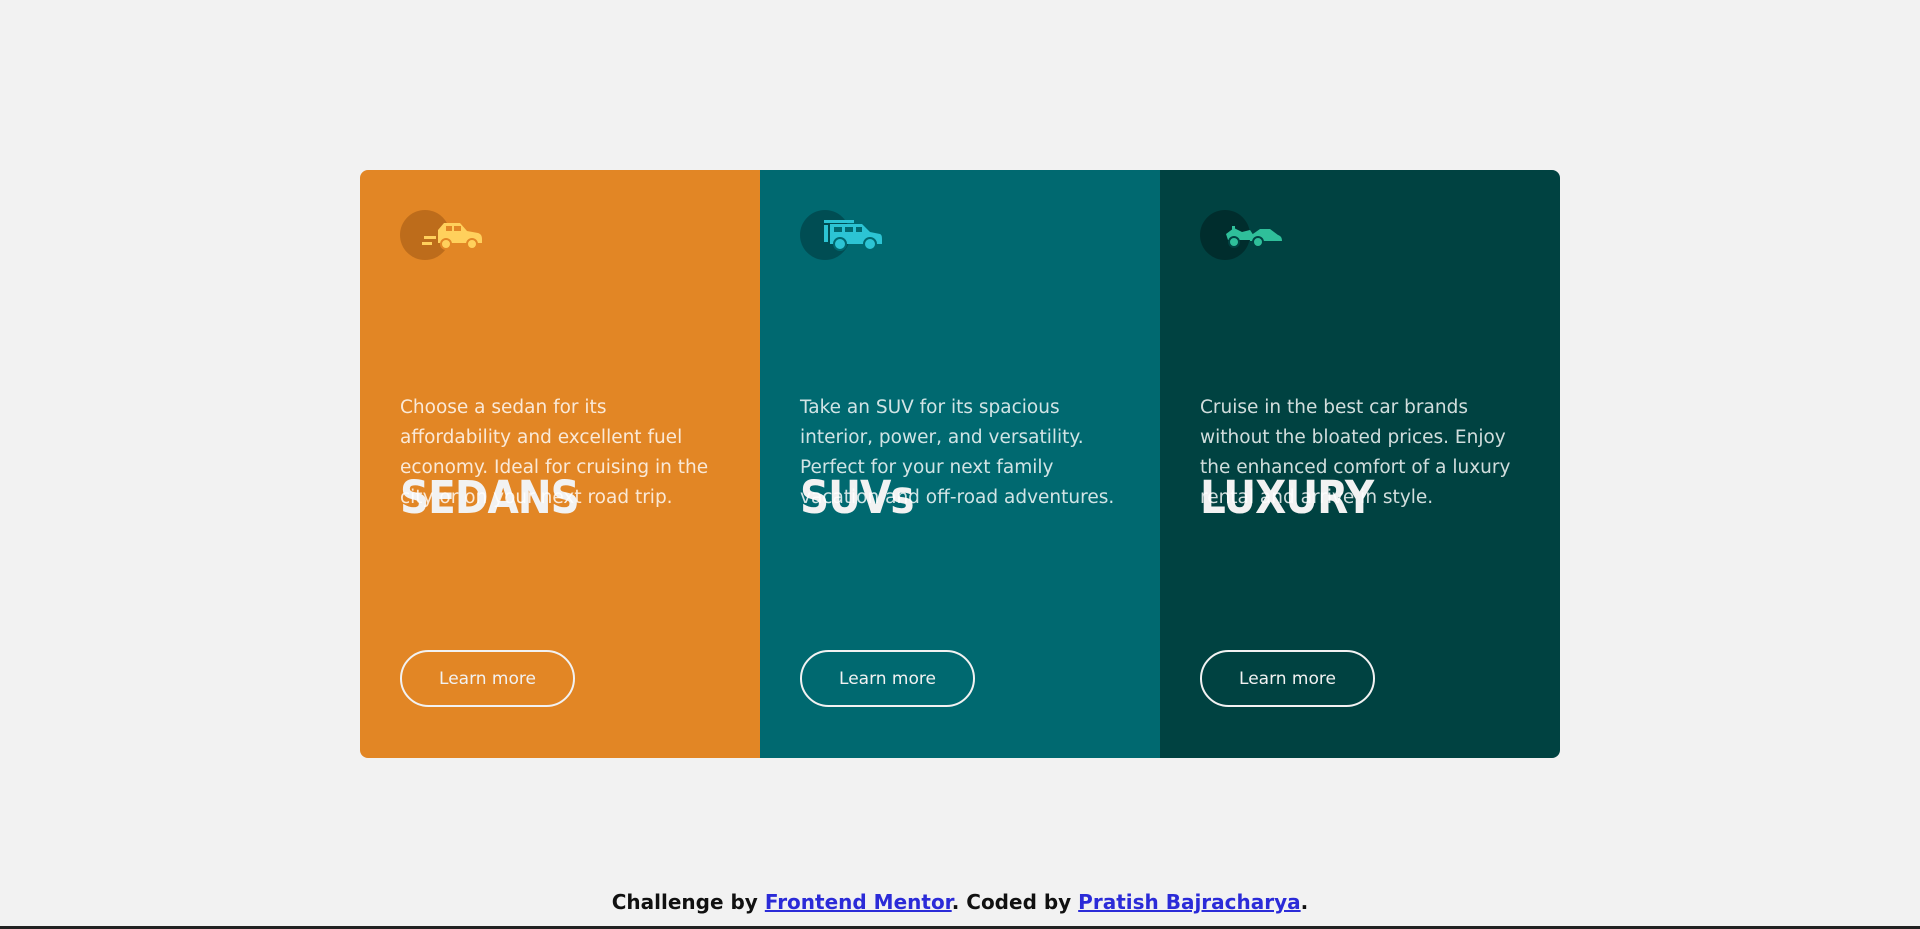 The height and width of the screenshot is (929, 1920). I want to click on sedan-car-icon, so click(442, 235).